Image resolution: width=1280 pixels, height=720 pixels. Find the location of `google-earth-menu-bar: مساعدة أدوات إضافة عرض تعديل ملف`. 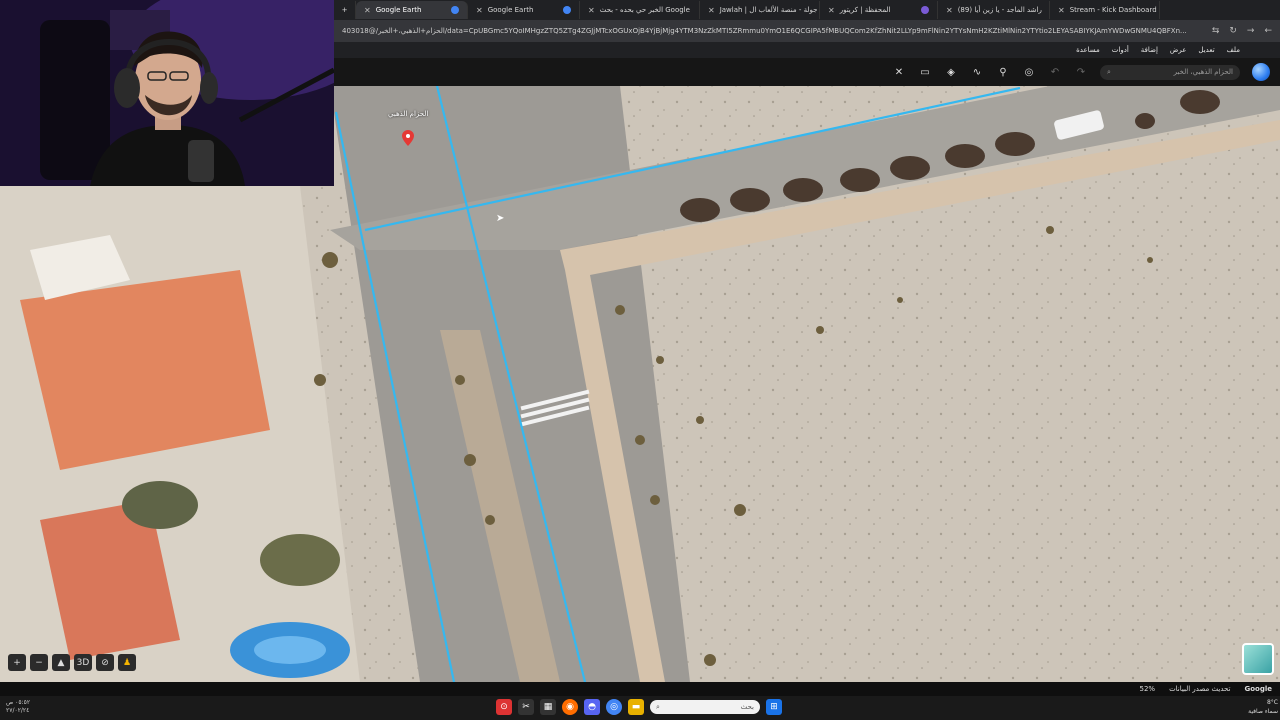

google-earth-menu-bar: مساعدة أدوات إضافة عرض تعديل ملف is located at coordinates (807, 50).